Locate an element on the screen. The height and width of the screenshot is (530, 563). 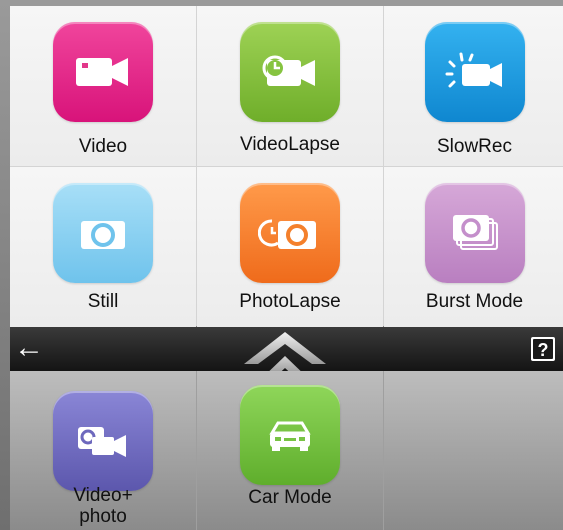
mode-label-slowrec: SlowRec is located at coordinates (474, 146).